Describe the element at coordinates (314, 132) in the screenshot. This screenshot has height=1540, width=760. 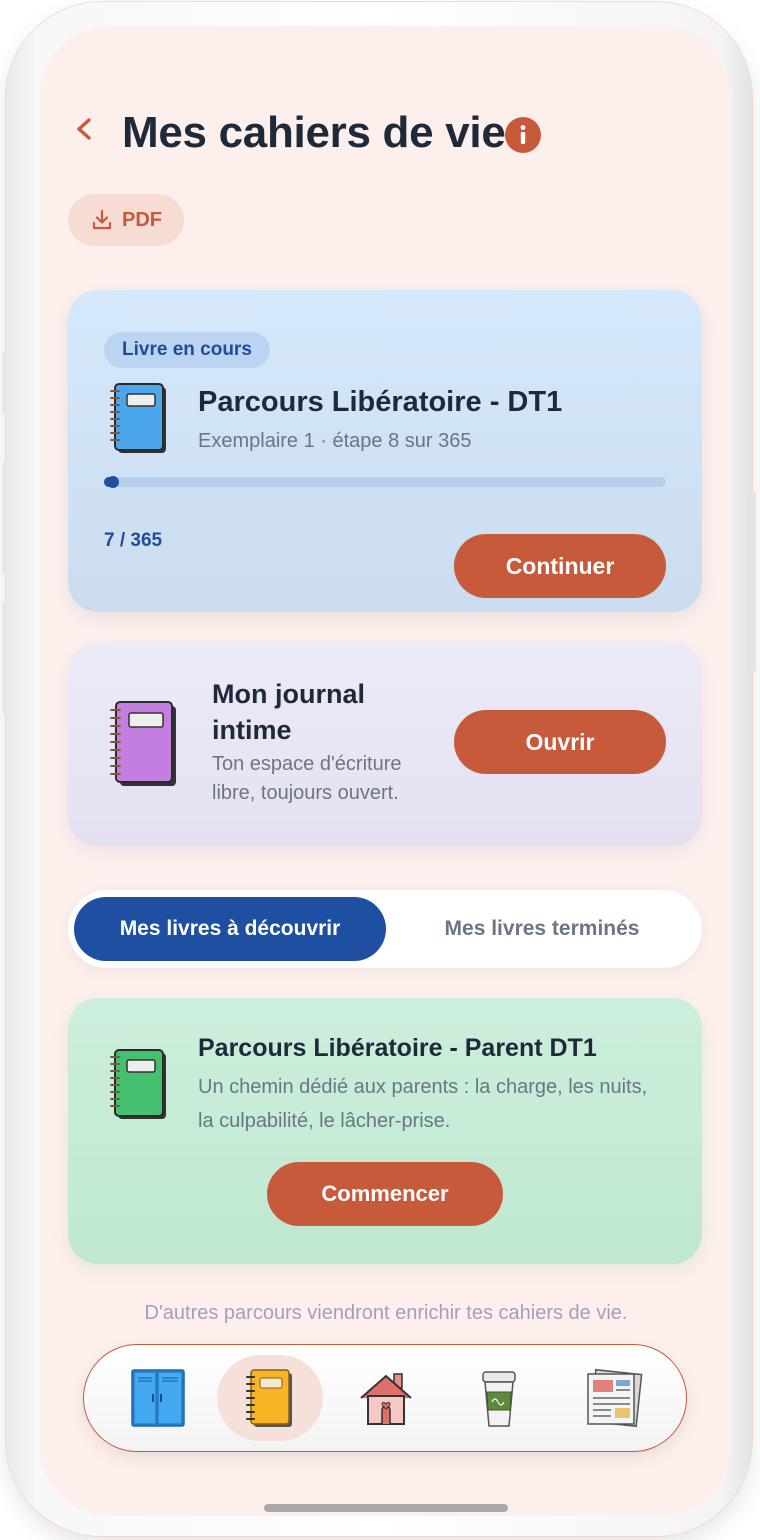
I see `page-title: Mes cahiers de vie` at that location.